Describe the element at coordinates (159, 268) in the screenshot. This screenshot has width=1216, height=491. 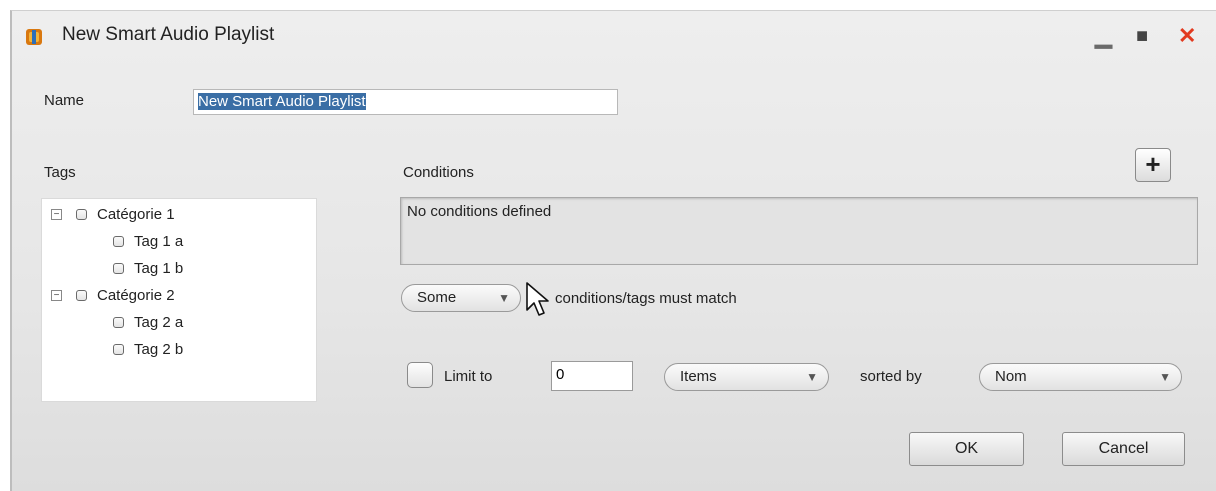
I see `tag-label: Tag 1 b` at that location.